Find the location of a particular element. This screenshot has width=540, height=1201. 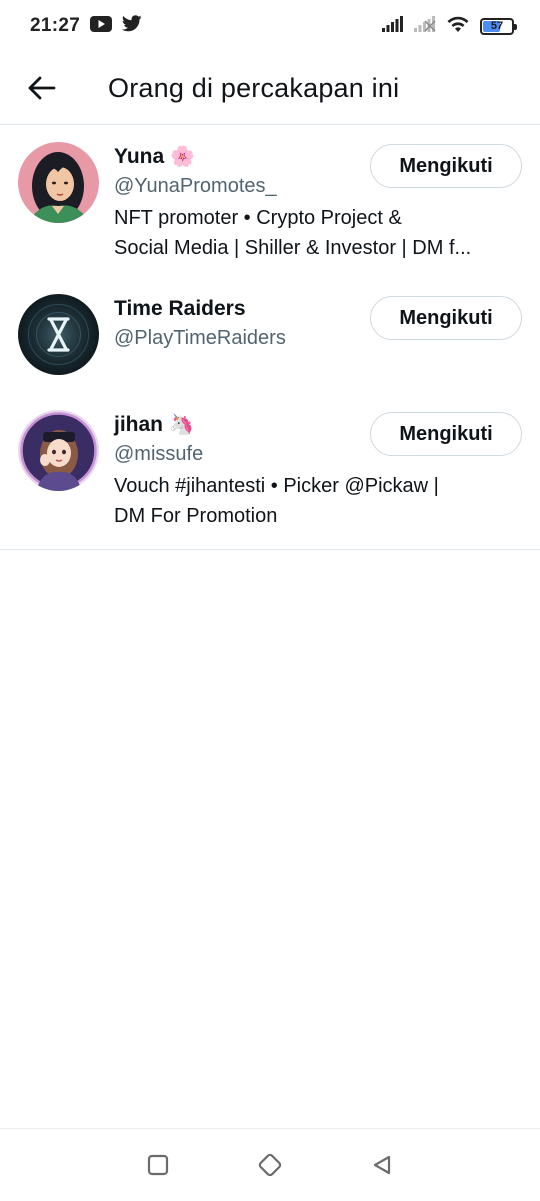

back-button is located at coordinates (43, 88).